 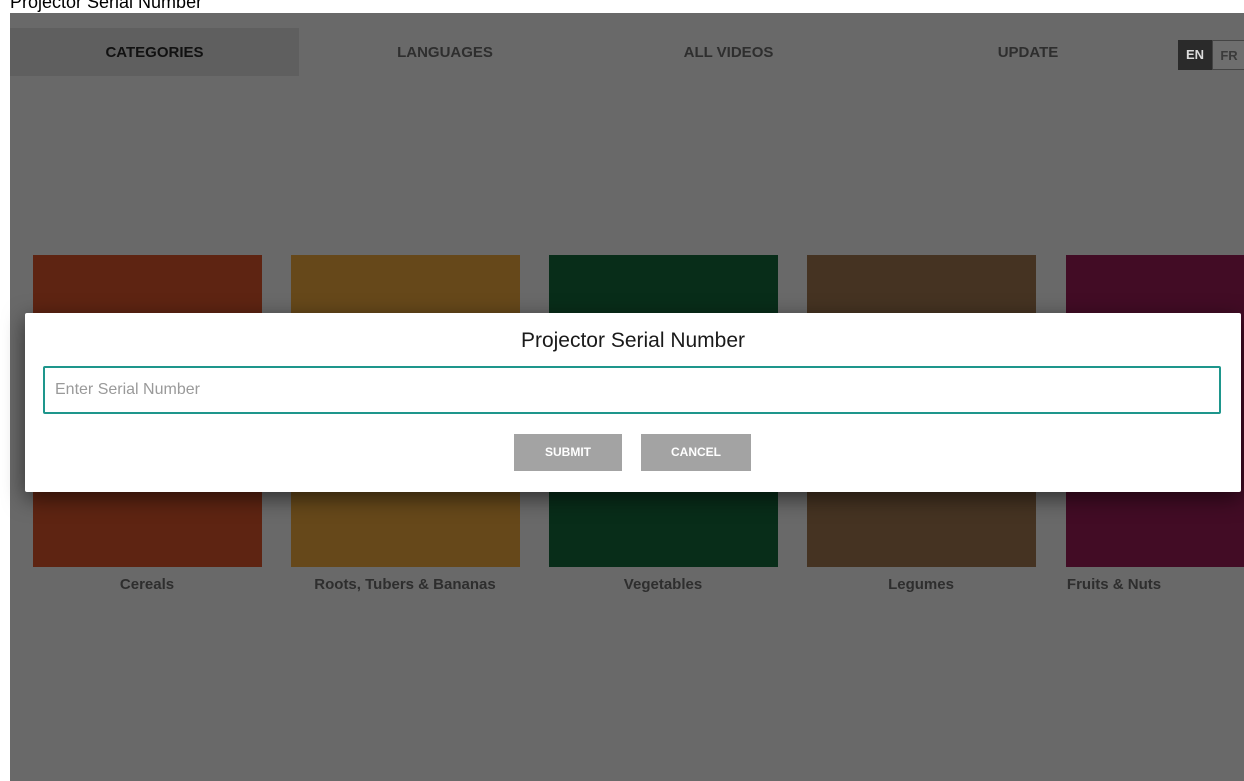 I want to click on tab-all-videos: ALL VIDEOS, so click(x=728, y=52).